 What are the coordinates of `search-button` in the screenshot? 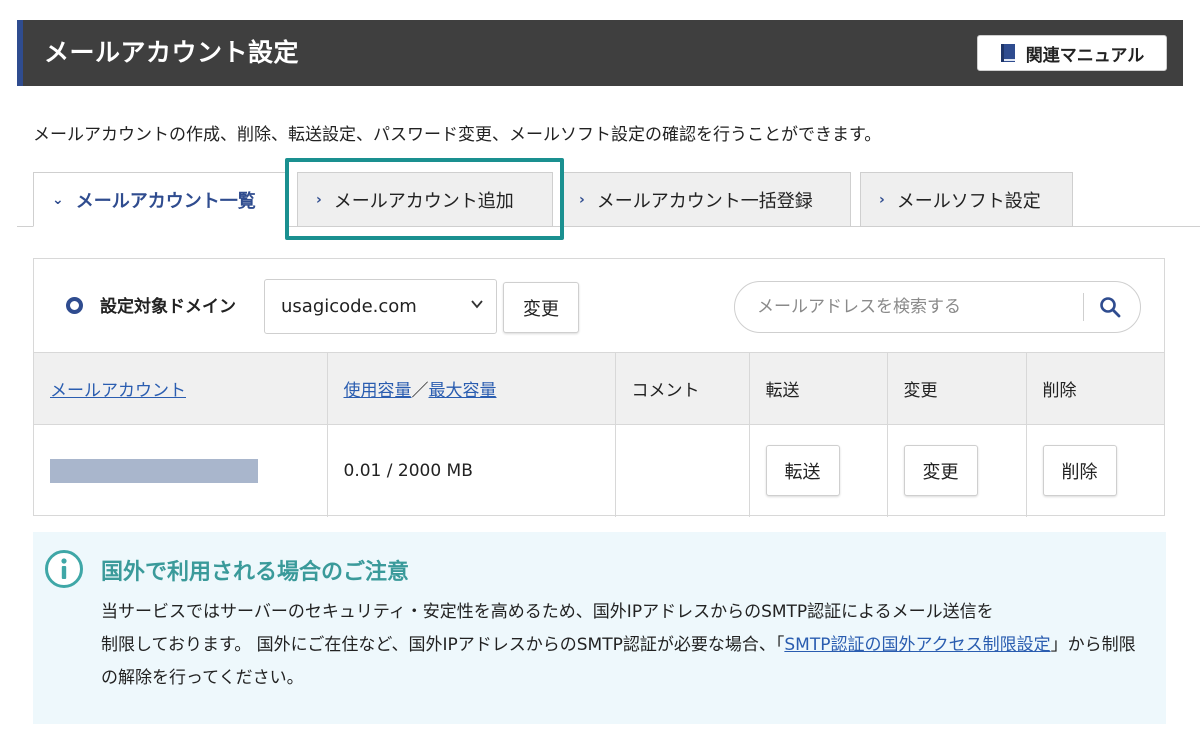 It's located at (1110, 307).